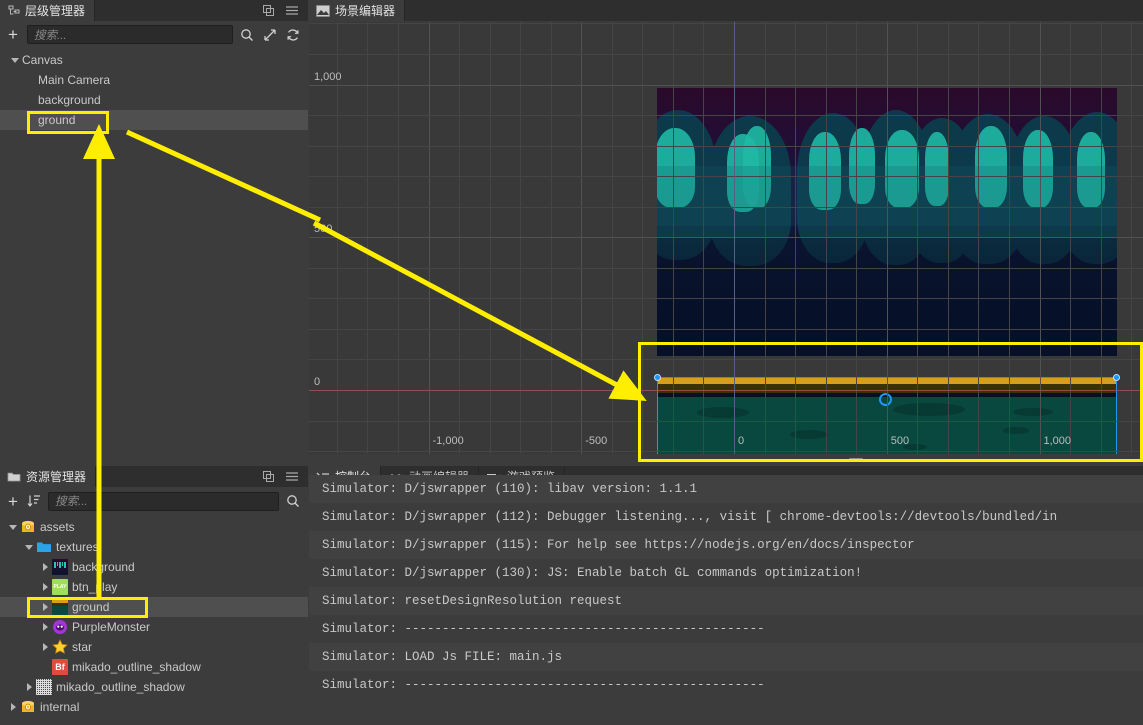  I want to click on selection-handle-tr, so click(1116, 377).